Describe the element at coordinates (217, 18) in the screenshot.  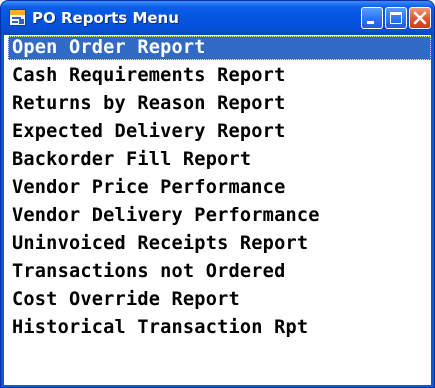
I see `title-bar: PO Reports Menu` at that location.